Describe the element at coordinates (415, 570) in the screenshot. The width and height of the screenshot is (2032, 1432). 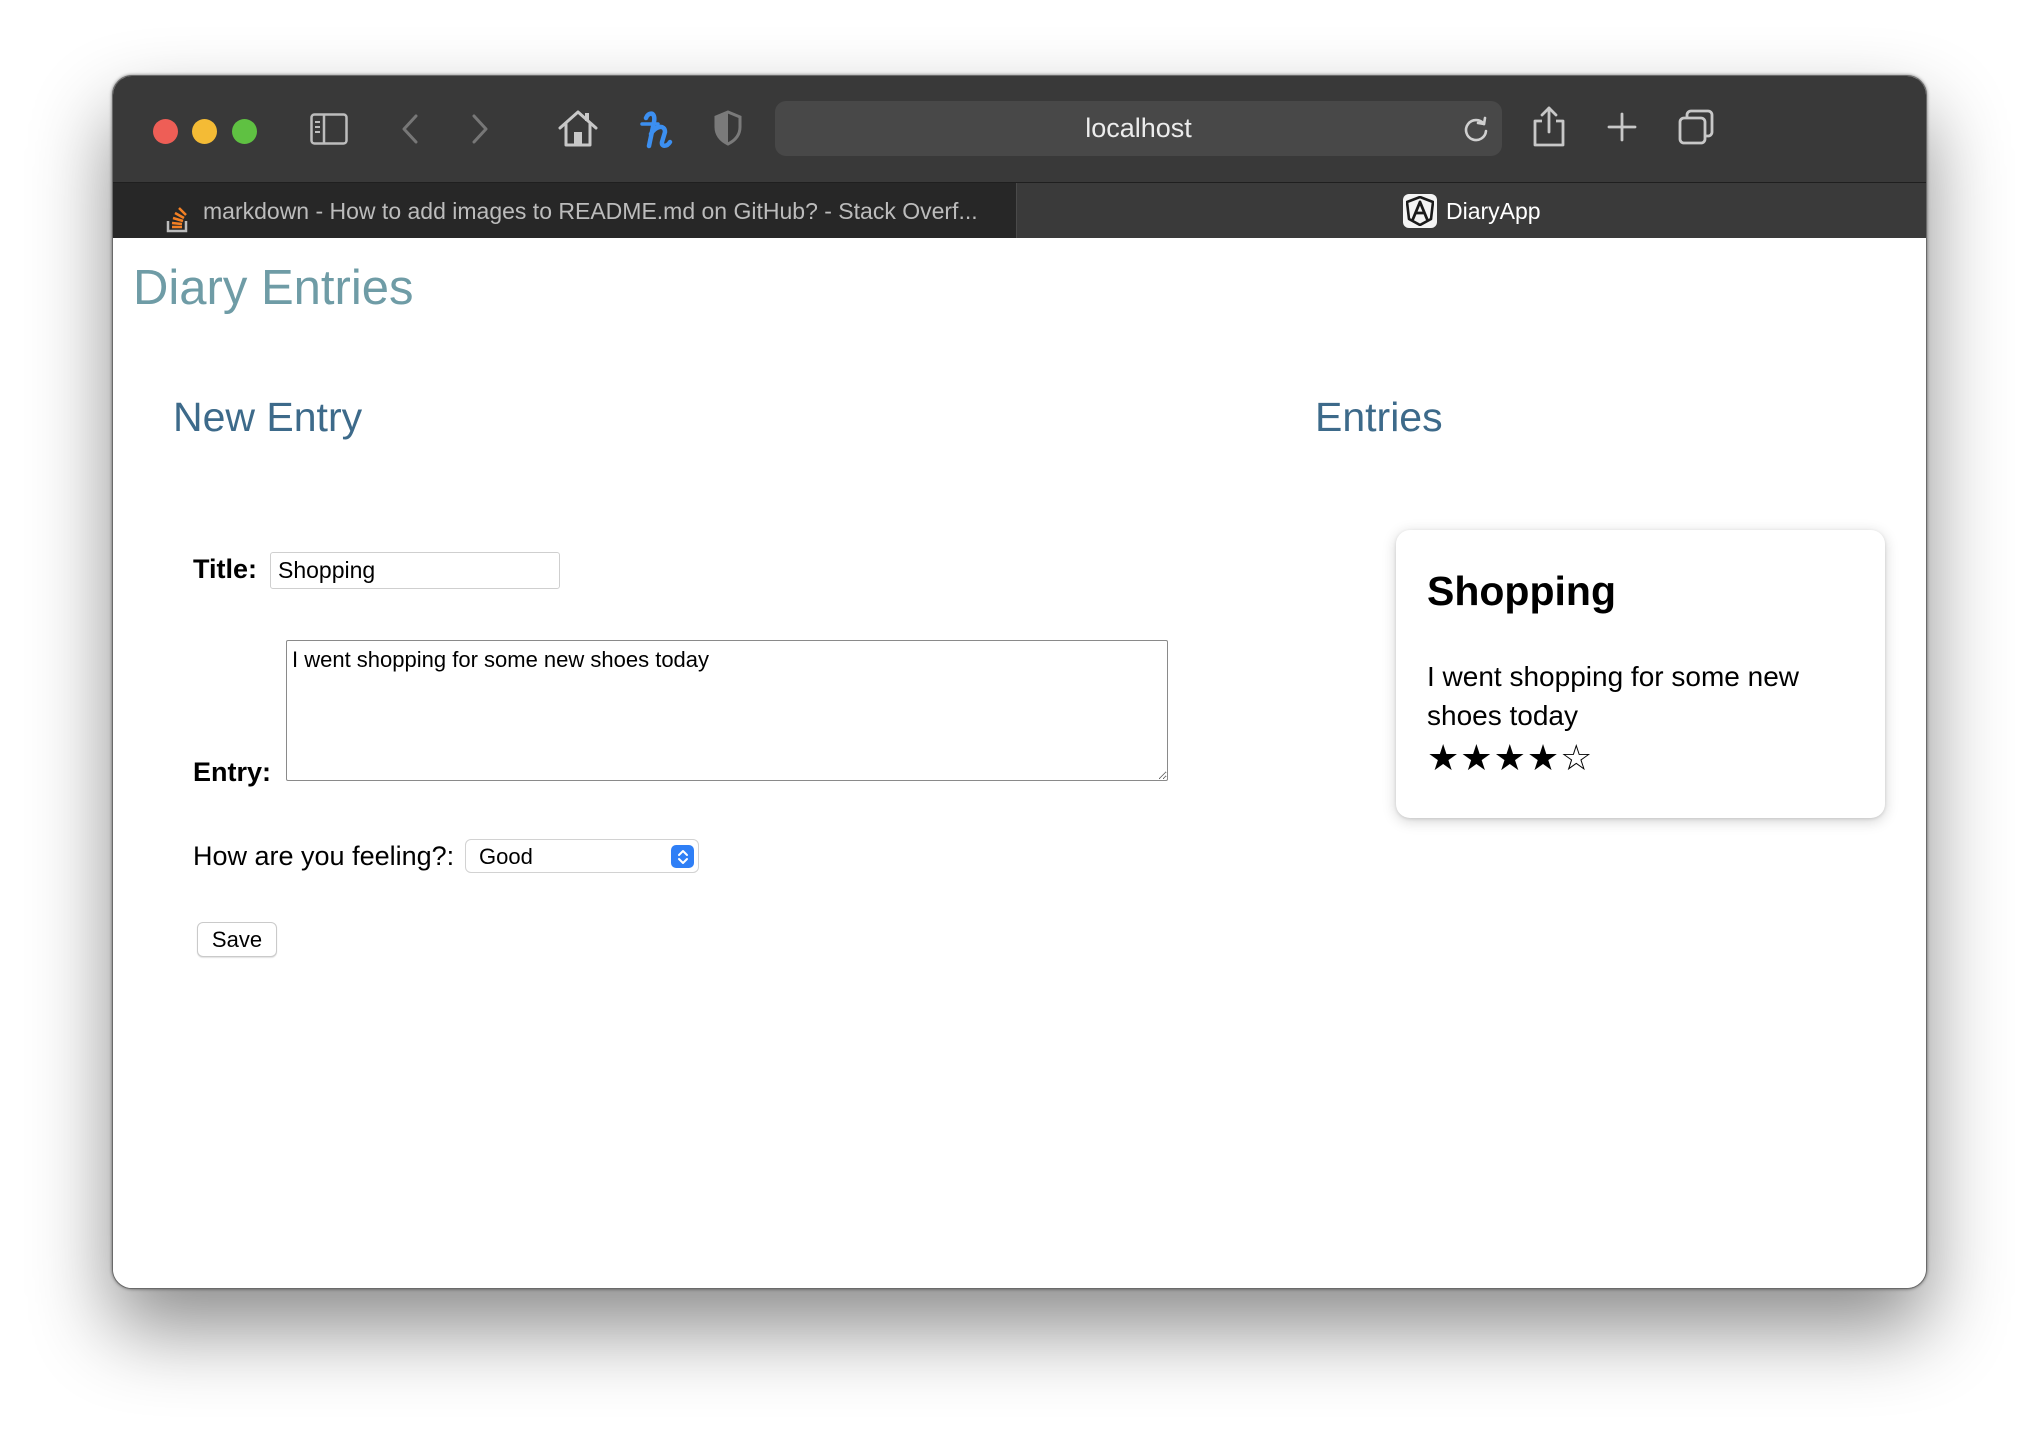
I see `title-input` at that location.